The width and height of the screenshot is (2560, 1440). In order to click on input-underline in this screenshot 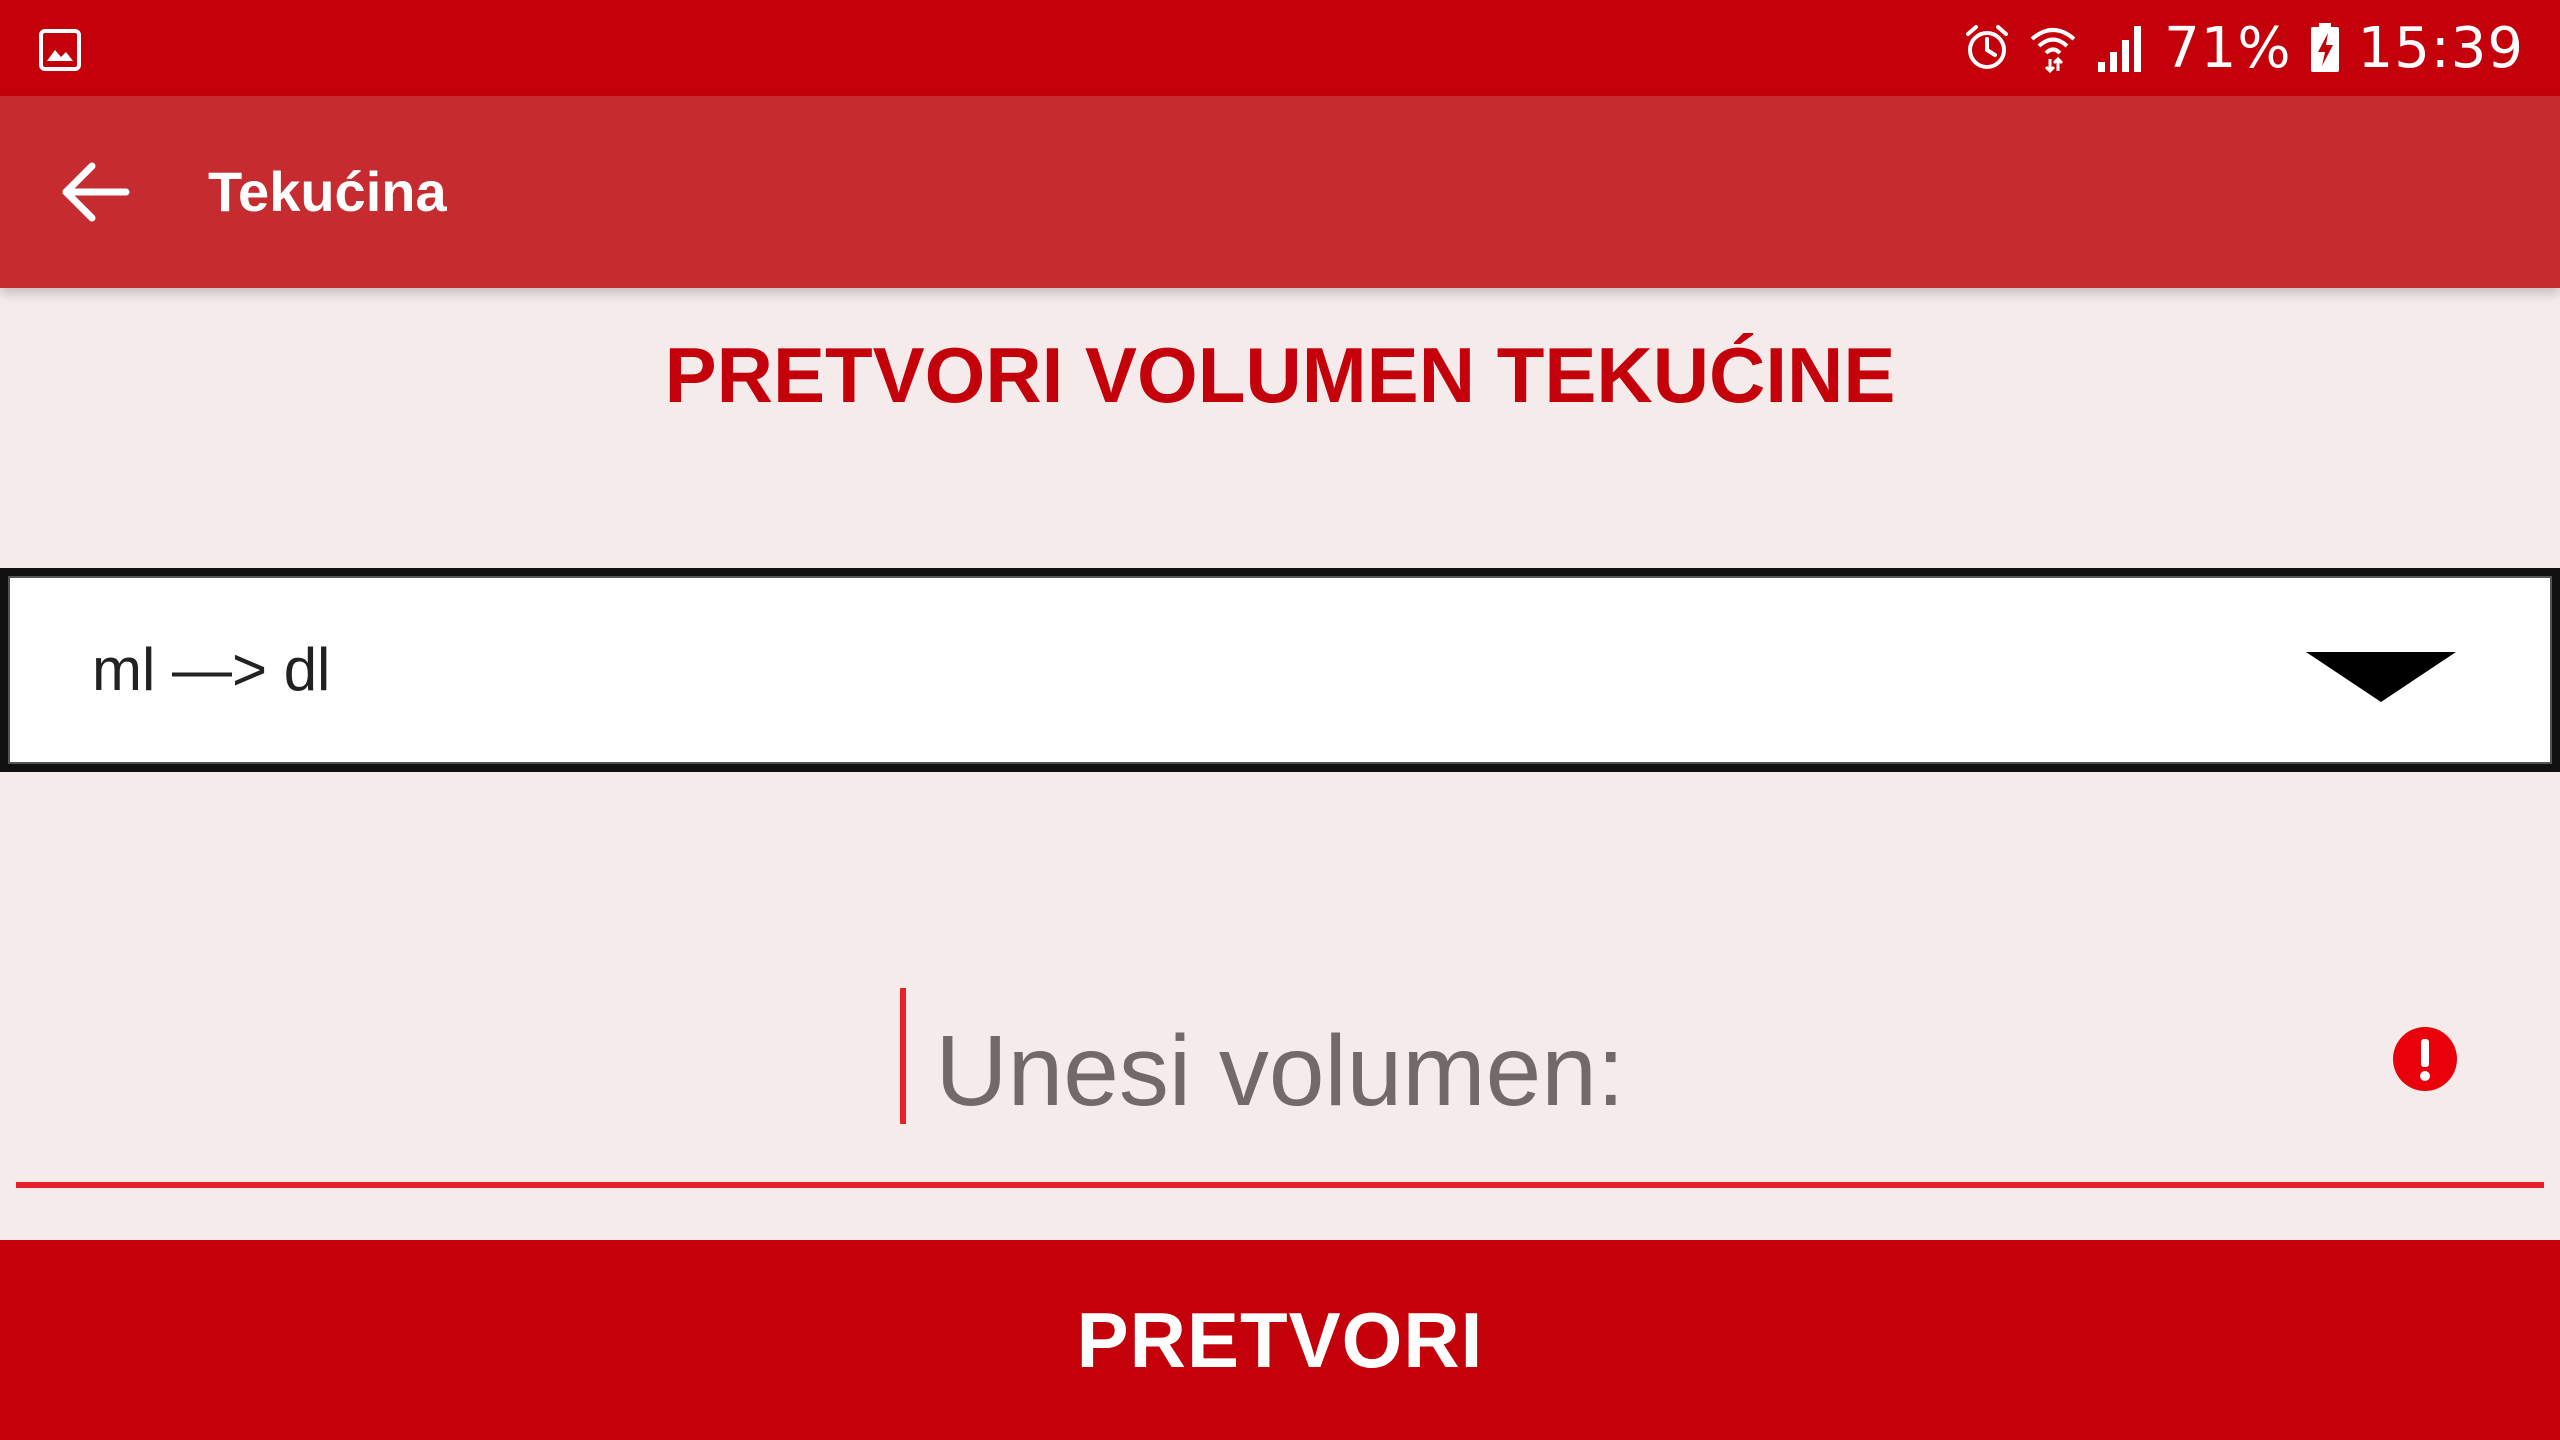, I will do `click(1280, 1185)`.